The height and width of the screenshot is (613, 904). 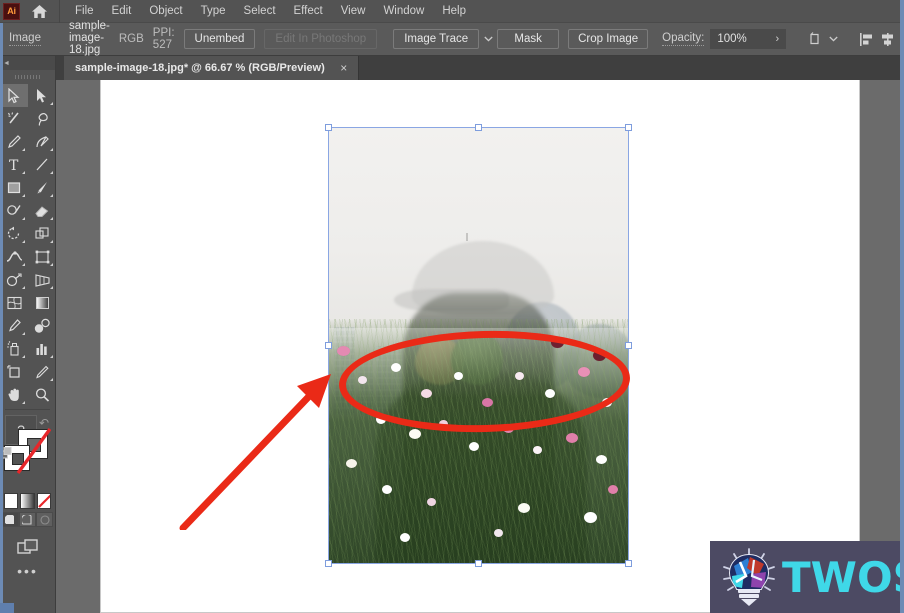 What do you see at coordinates (59, 11) in the screenshot?
I see `menu-divider` at bounding box center [59, 11].